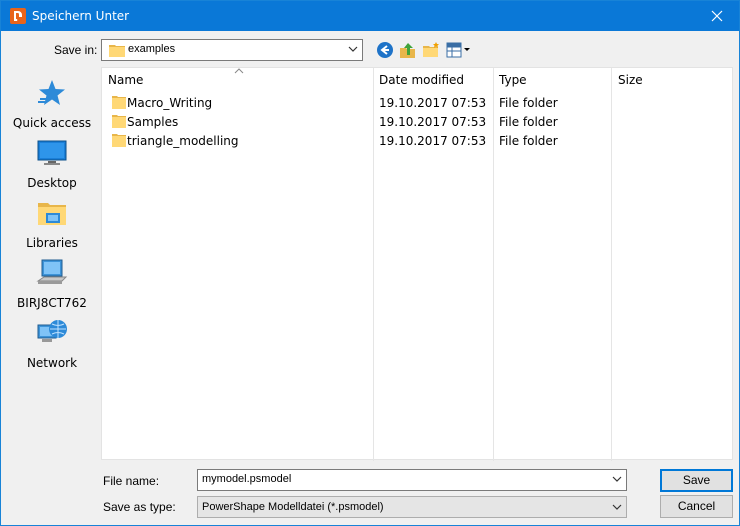 The width and height of the screenshot is (740, 526). What do you see at coordinates (696, 480) in the screenshot?
I see `save-button: Save` at bounding box center [696, 480].